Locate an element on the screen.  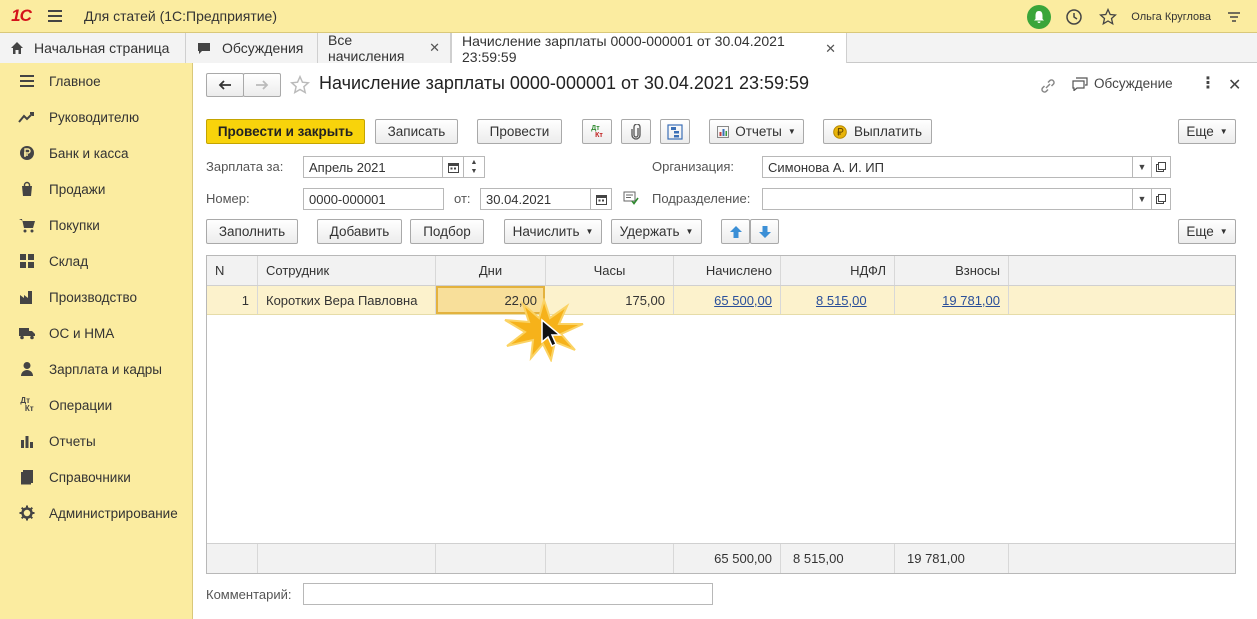
withhold-dropdown-button: Удержать ▼ is located at coordinates (656, 231).